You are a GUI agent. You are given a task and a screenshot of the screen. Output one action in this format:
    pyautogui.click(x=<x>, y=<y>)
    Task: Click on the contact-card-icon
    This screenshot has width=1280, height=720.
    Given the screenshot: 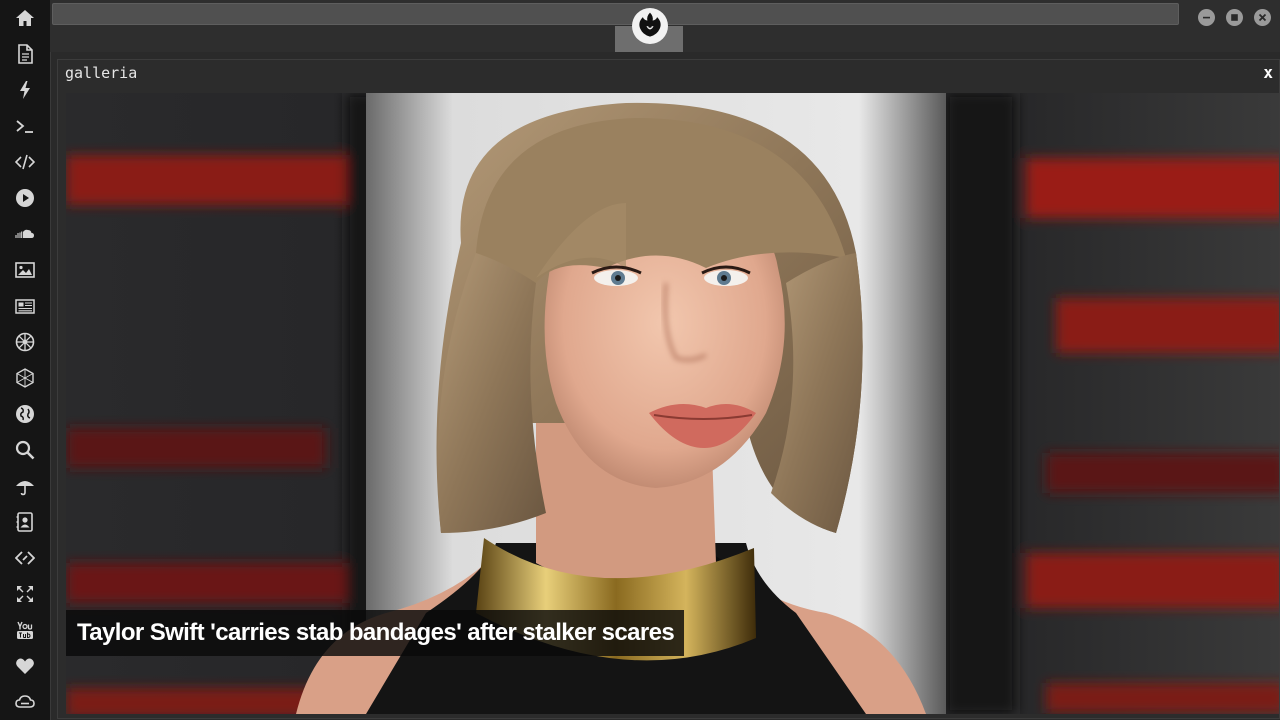 What is the action you would take?
    pyautogui.click(x=25, y=522)
    